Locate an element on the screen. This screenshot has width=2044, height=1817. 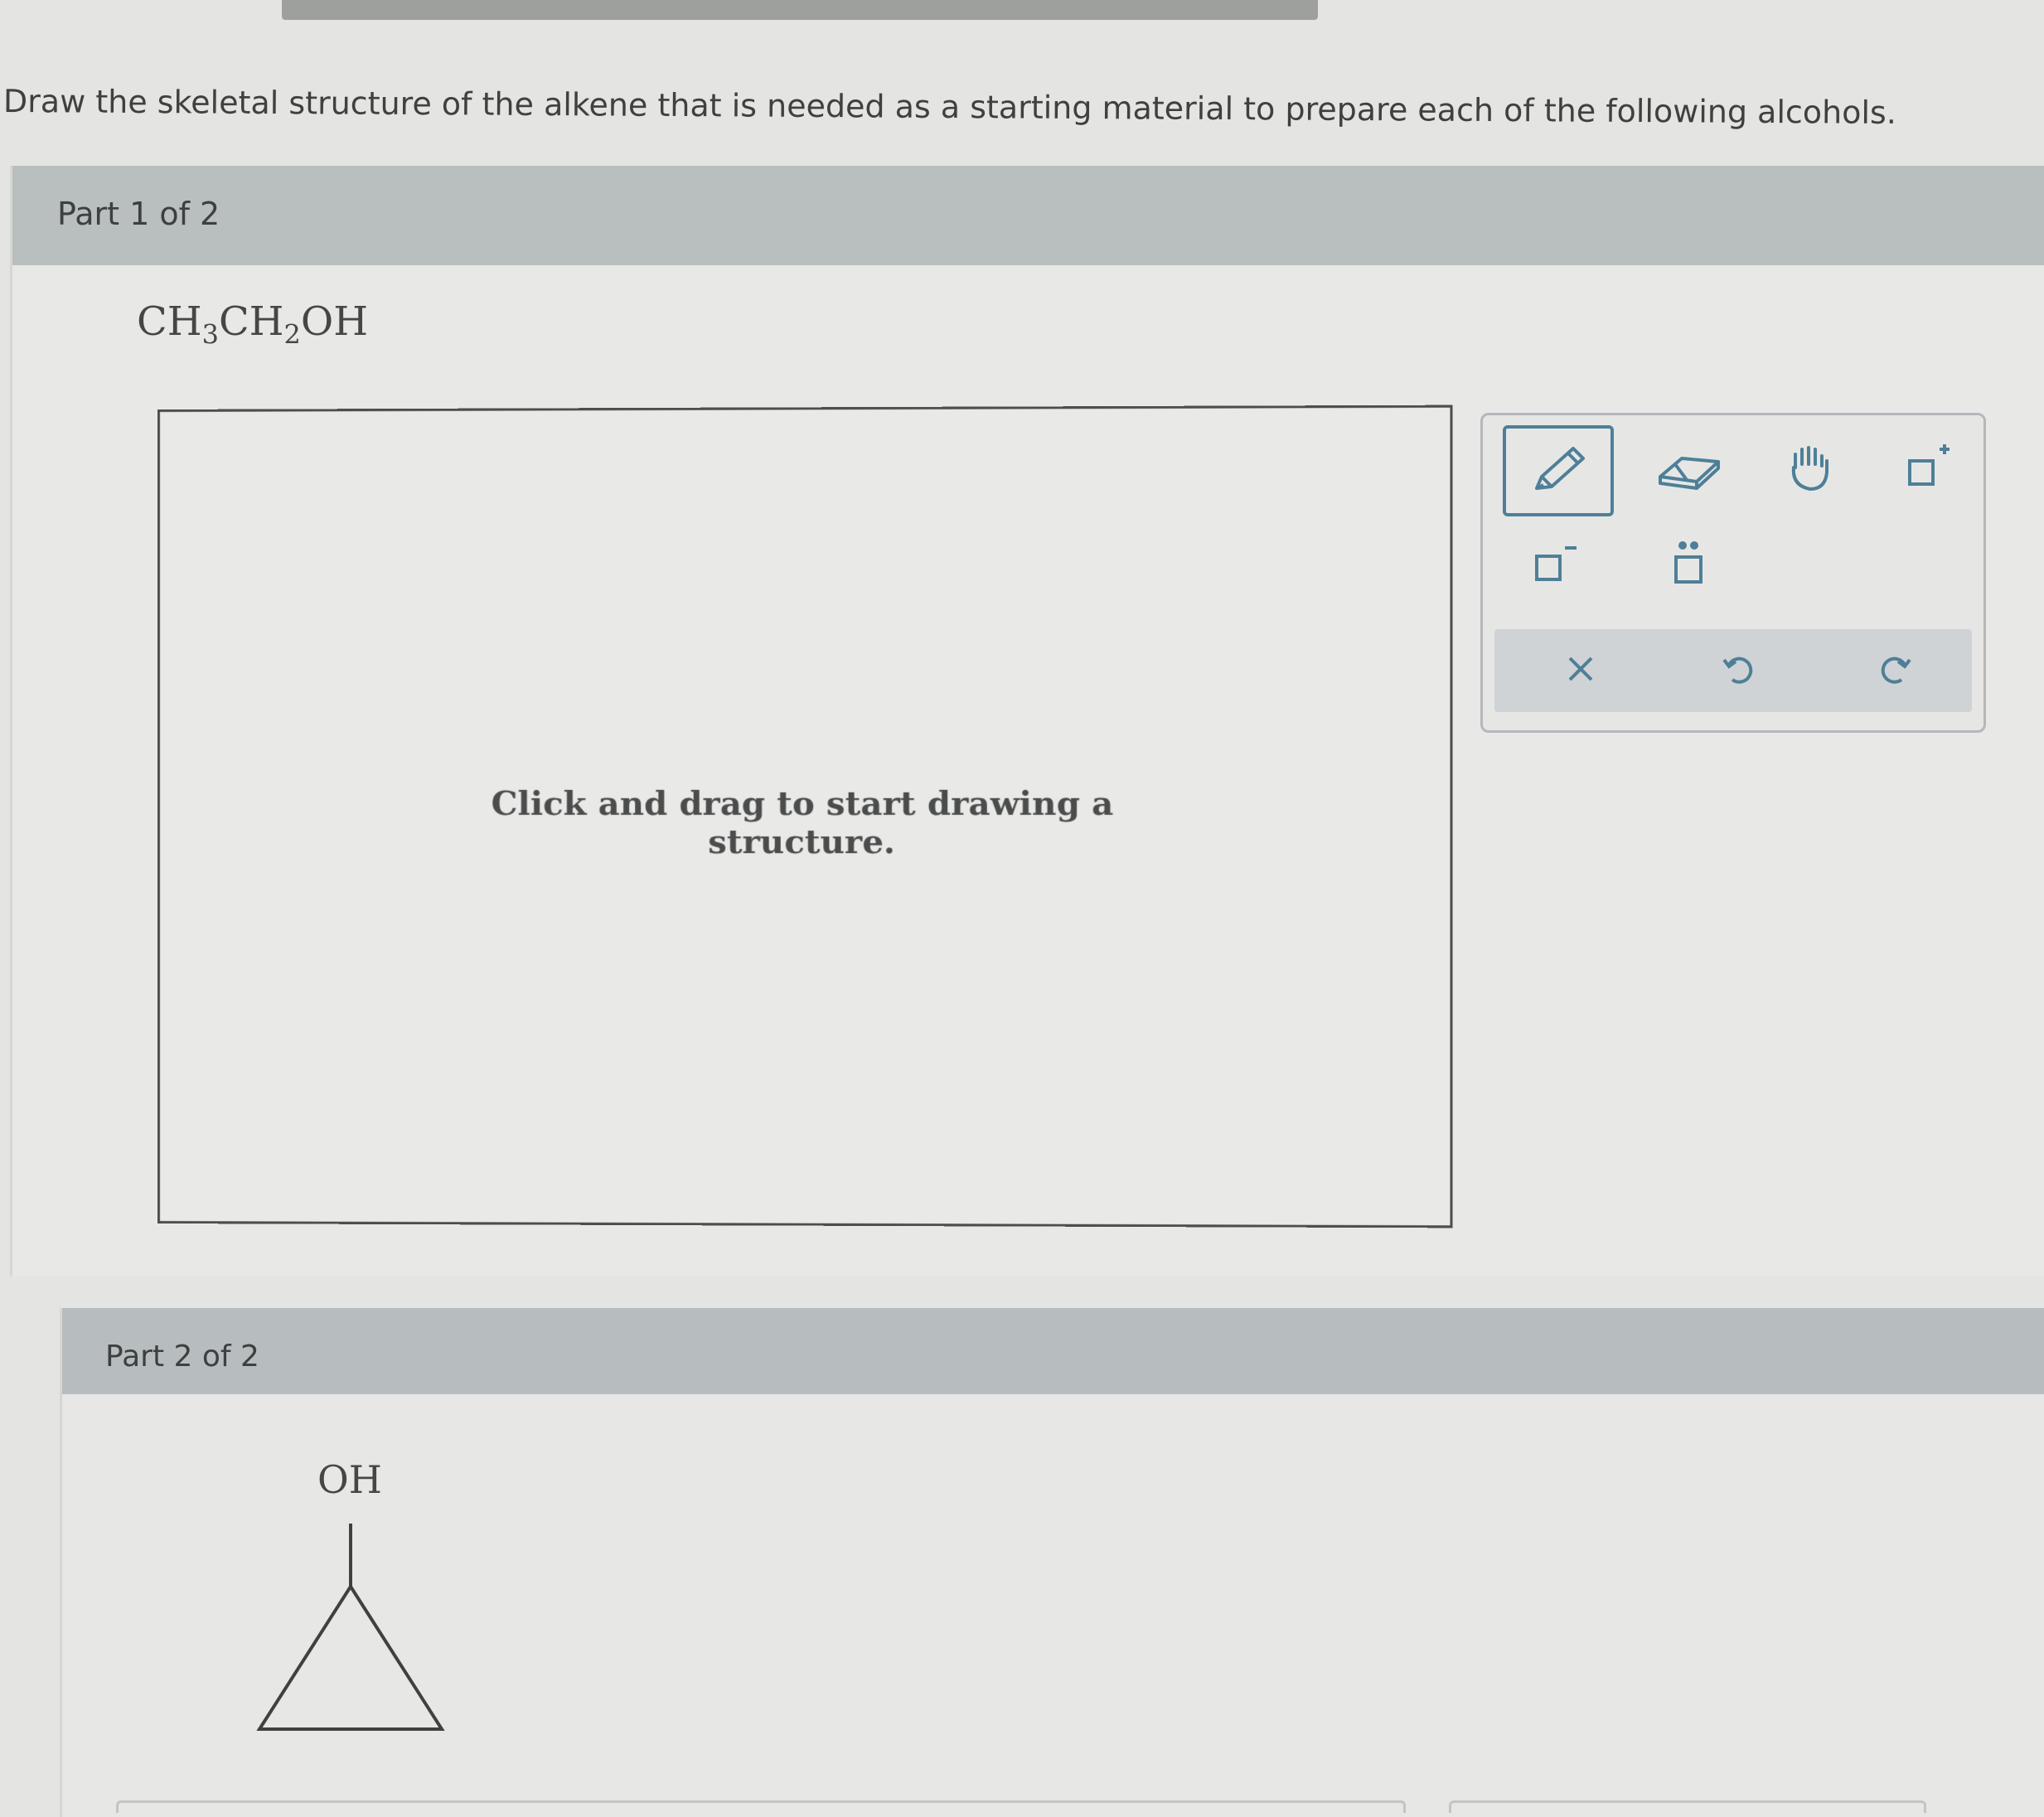
bottom-panel-edge is located at coordinates (761, 1807).